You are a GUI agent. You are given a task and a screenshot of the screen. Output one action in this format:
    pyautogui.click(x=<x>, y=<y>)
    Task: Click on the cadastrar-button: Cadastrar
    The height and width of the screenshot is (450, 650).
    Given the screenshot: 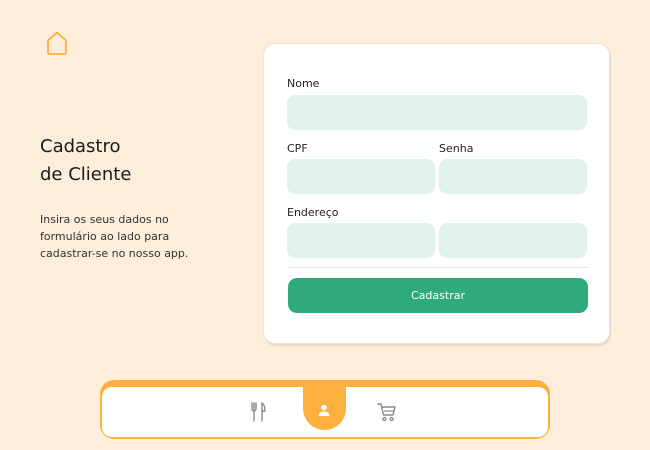 What is the action you would take?
    pyautogui.click(x=438, y=295)
    